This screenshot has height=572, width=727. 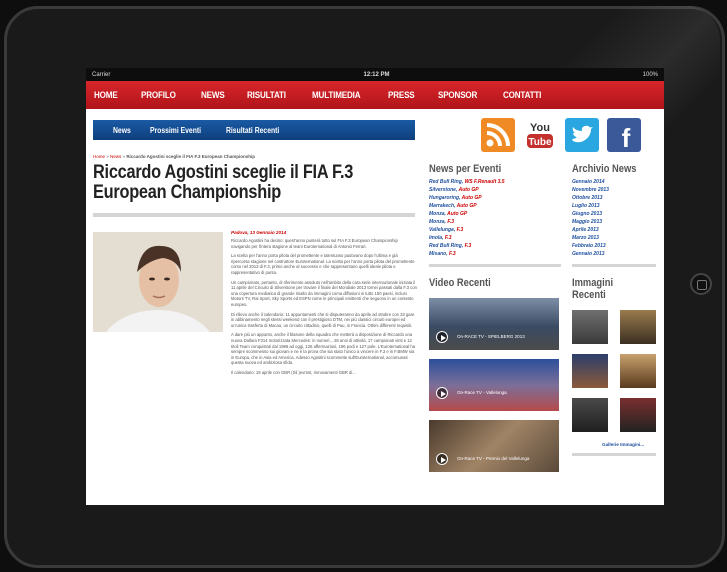 I want to click on archive-link: Luglio 2013, so click(x=614, y=206).